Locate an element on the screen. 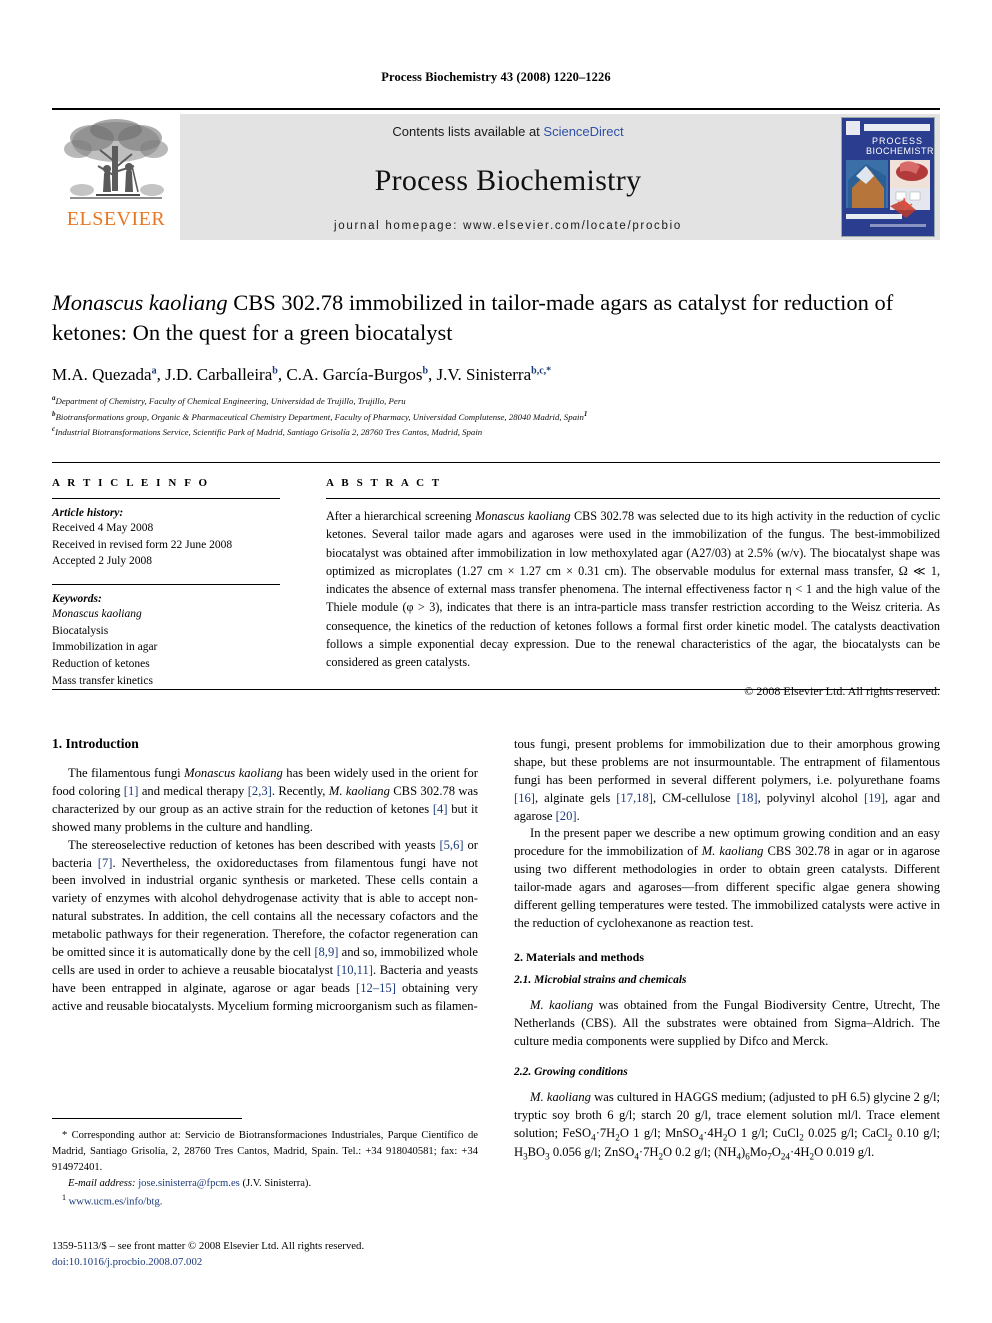 Image resolution: width=992 pixels, height=1323 pixels. text-run: ·4H is located at coordinates (713, 1132).